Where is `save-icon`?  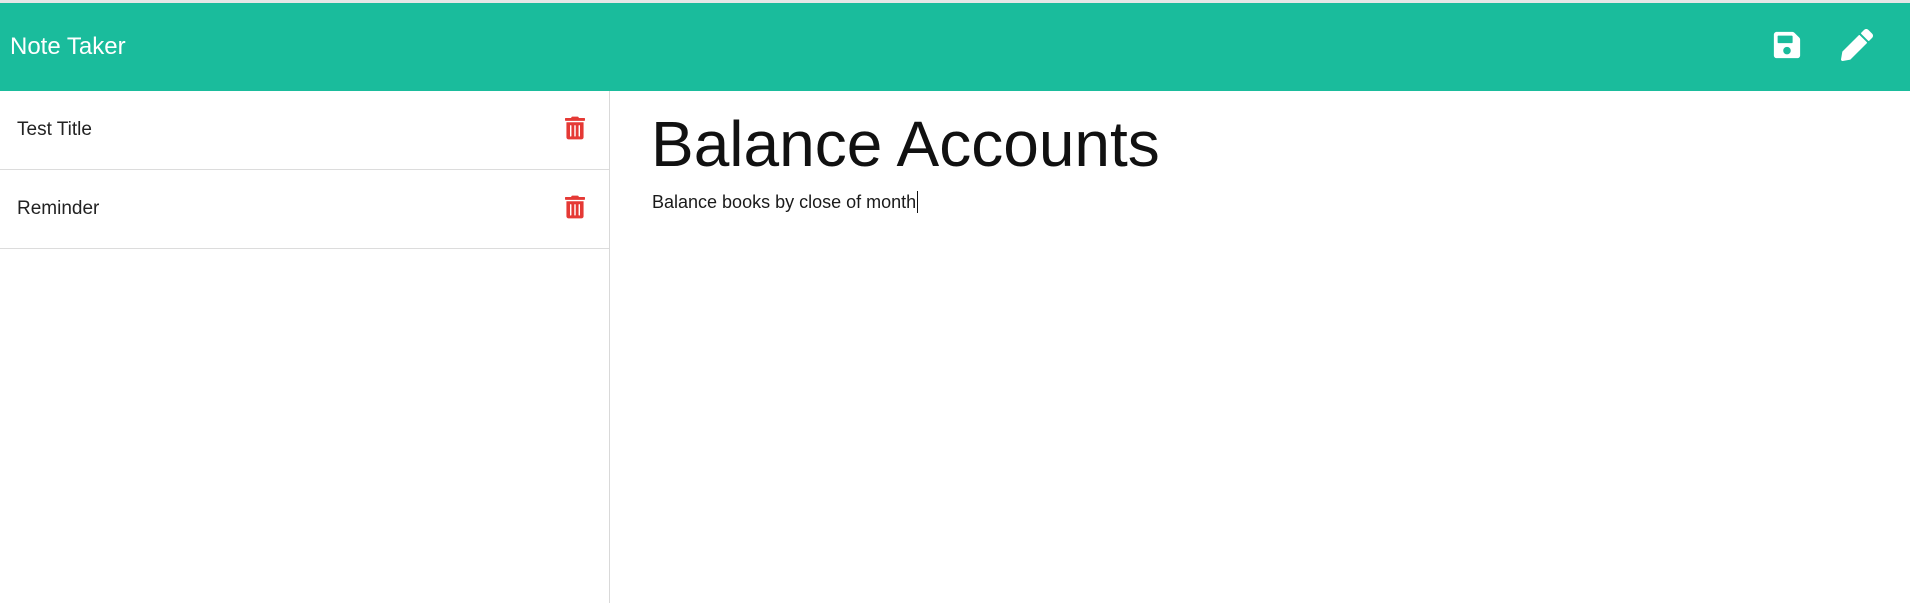
save-icon is located at coordinates (1787, 45).